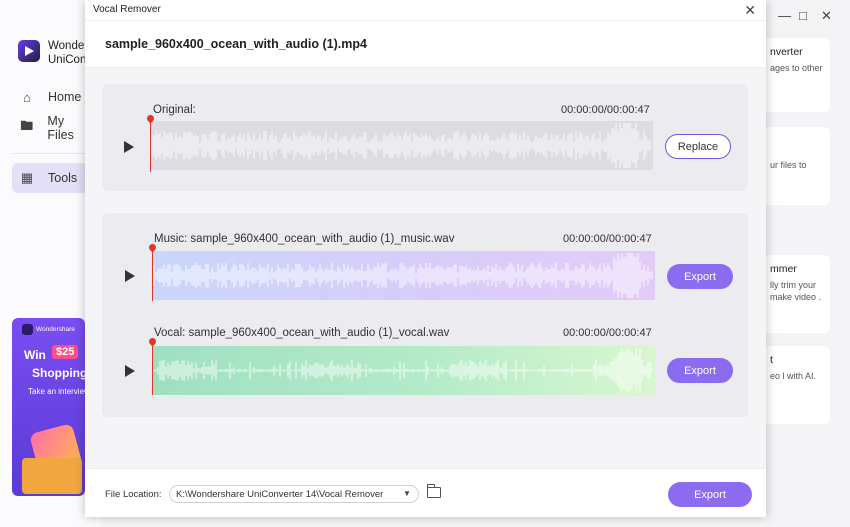  I want to click on original-waveform, so click(401, 145).